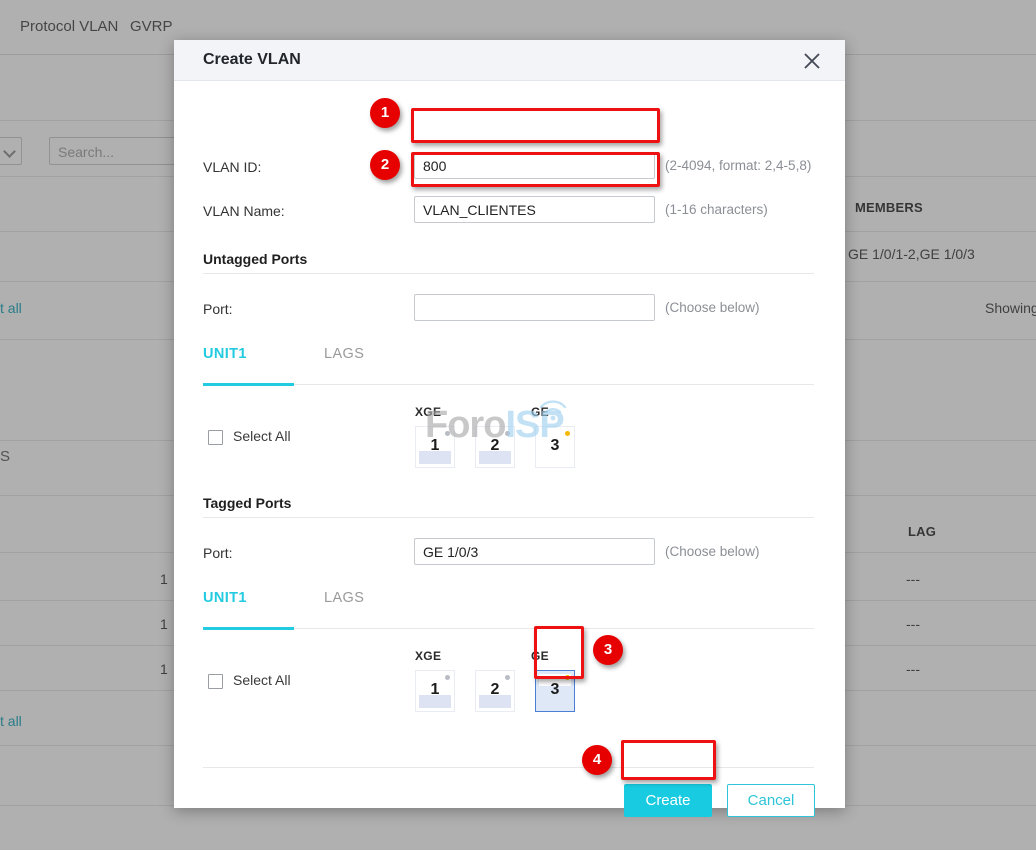 Image resolution: width=1036 pixels, height=850 pixels. Describe the element at coordinates (738, 165) in the screenshot. I see `vlan-id-hint: (2-4094, format: 2,4-5,8)` at that location.